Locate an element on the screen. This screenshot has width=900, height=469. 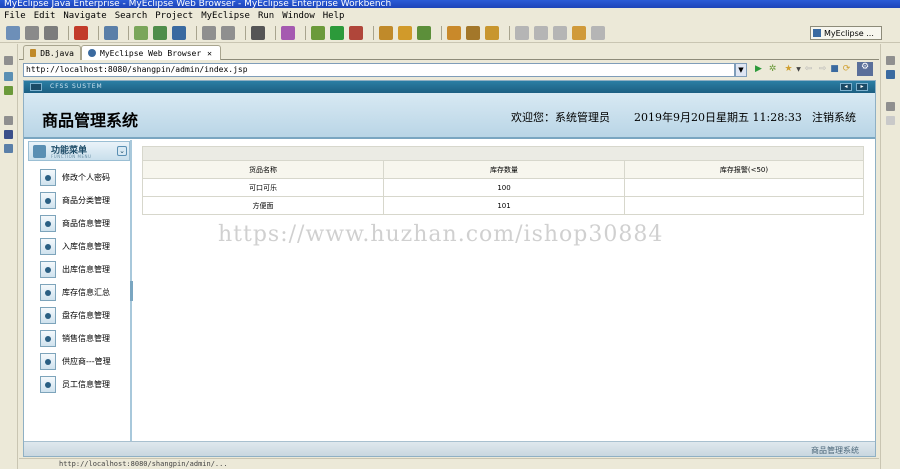
editor-tab-bar: DB.java MyEclipse Web Browser ✕ is located at coordinates (449, 52).